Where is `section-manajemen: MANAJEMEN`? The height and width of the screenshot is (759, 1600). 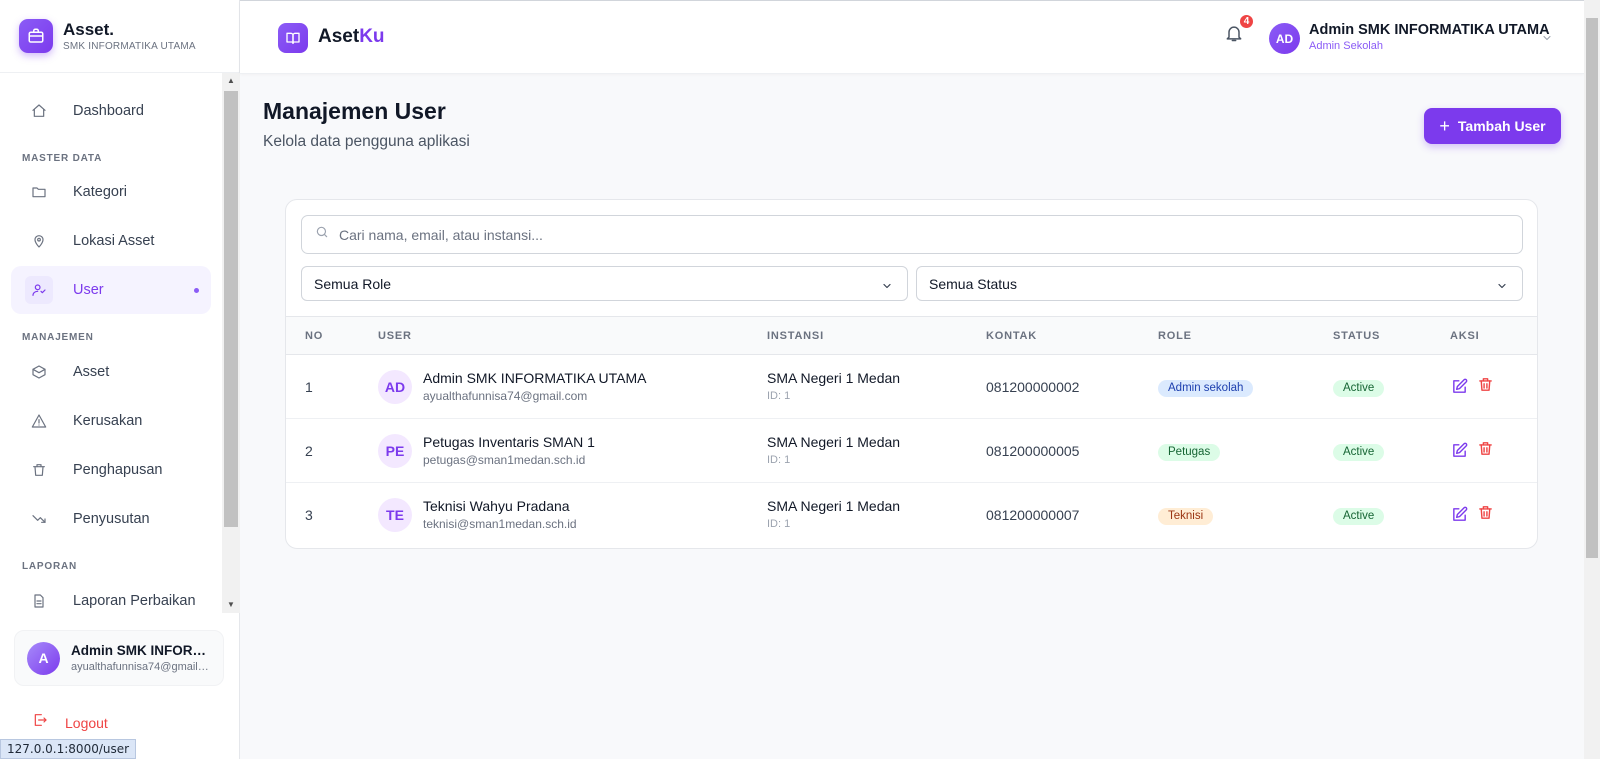 section-manajemen: MANAJEMEN is located at coordinates (58, 337).